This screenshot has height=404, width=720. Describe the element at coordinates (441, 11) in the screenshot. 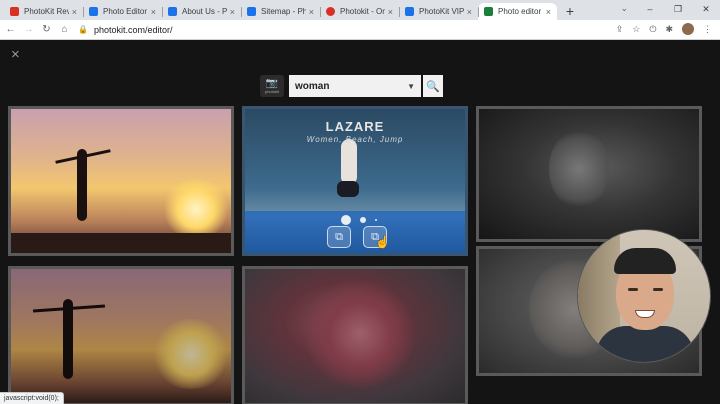

I see `tab-title: PhotoKit VIP (` at that location.